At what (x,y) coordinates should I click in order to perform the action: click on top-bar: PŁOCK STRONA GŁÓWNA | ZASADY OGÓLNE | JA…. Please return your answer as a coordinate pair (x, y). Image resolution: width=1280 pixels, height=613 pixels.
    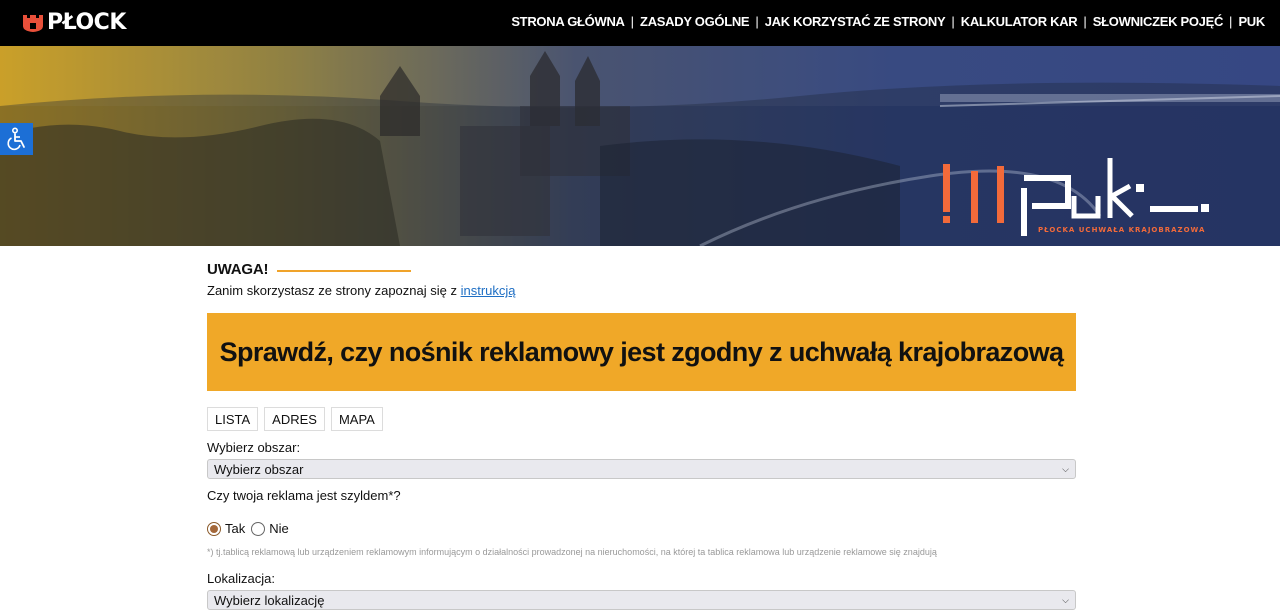
    Looking at the image, I should click on (640, 23).